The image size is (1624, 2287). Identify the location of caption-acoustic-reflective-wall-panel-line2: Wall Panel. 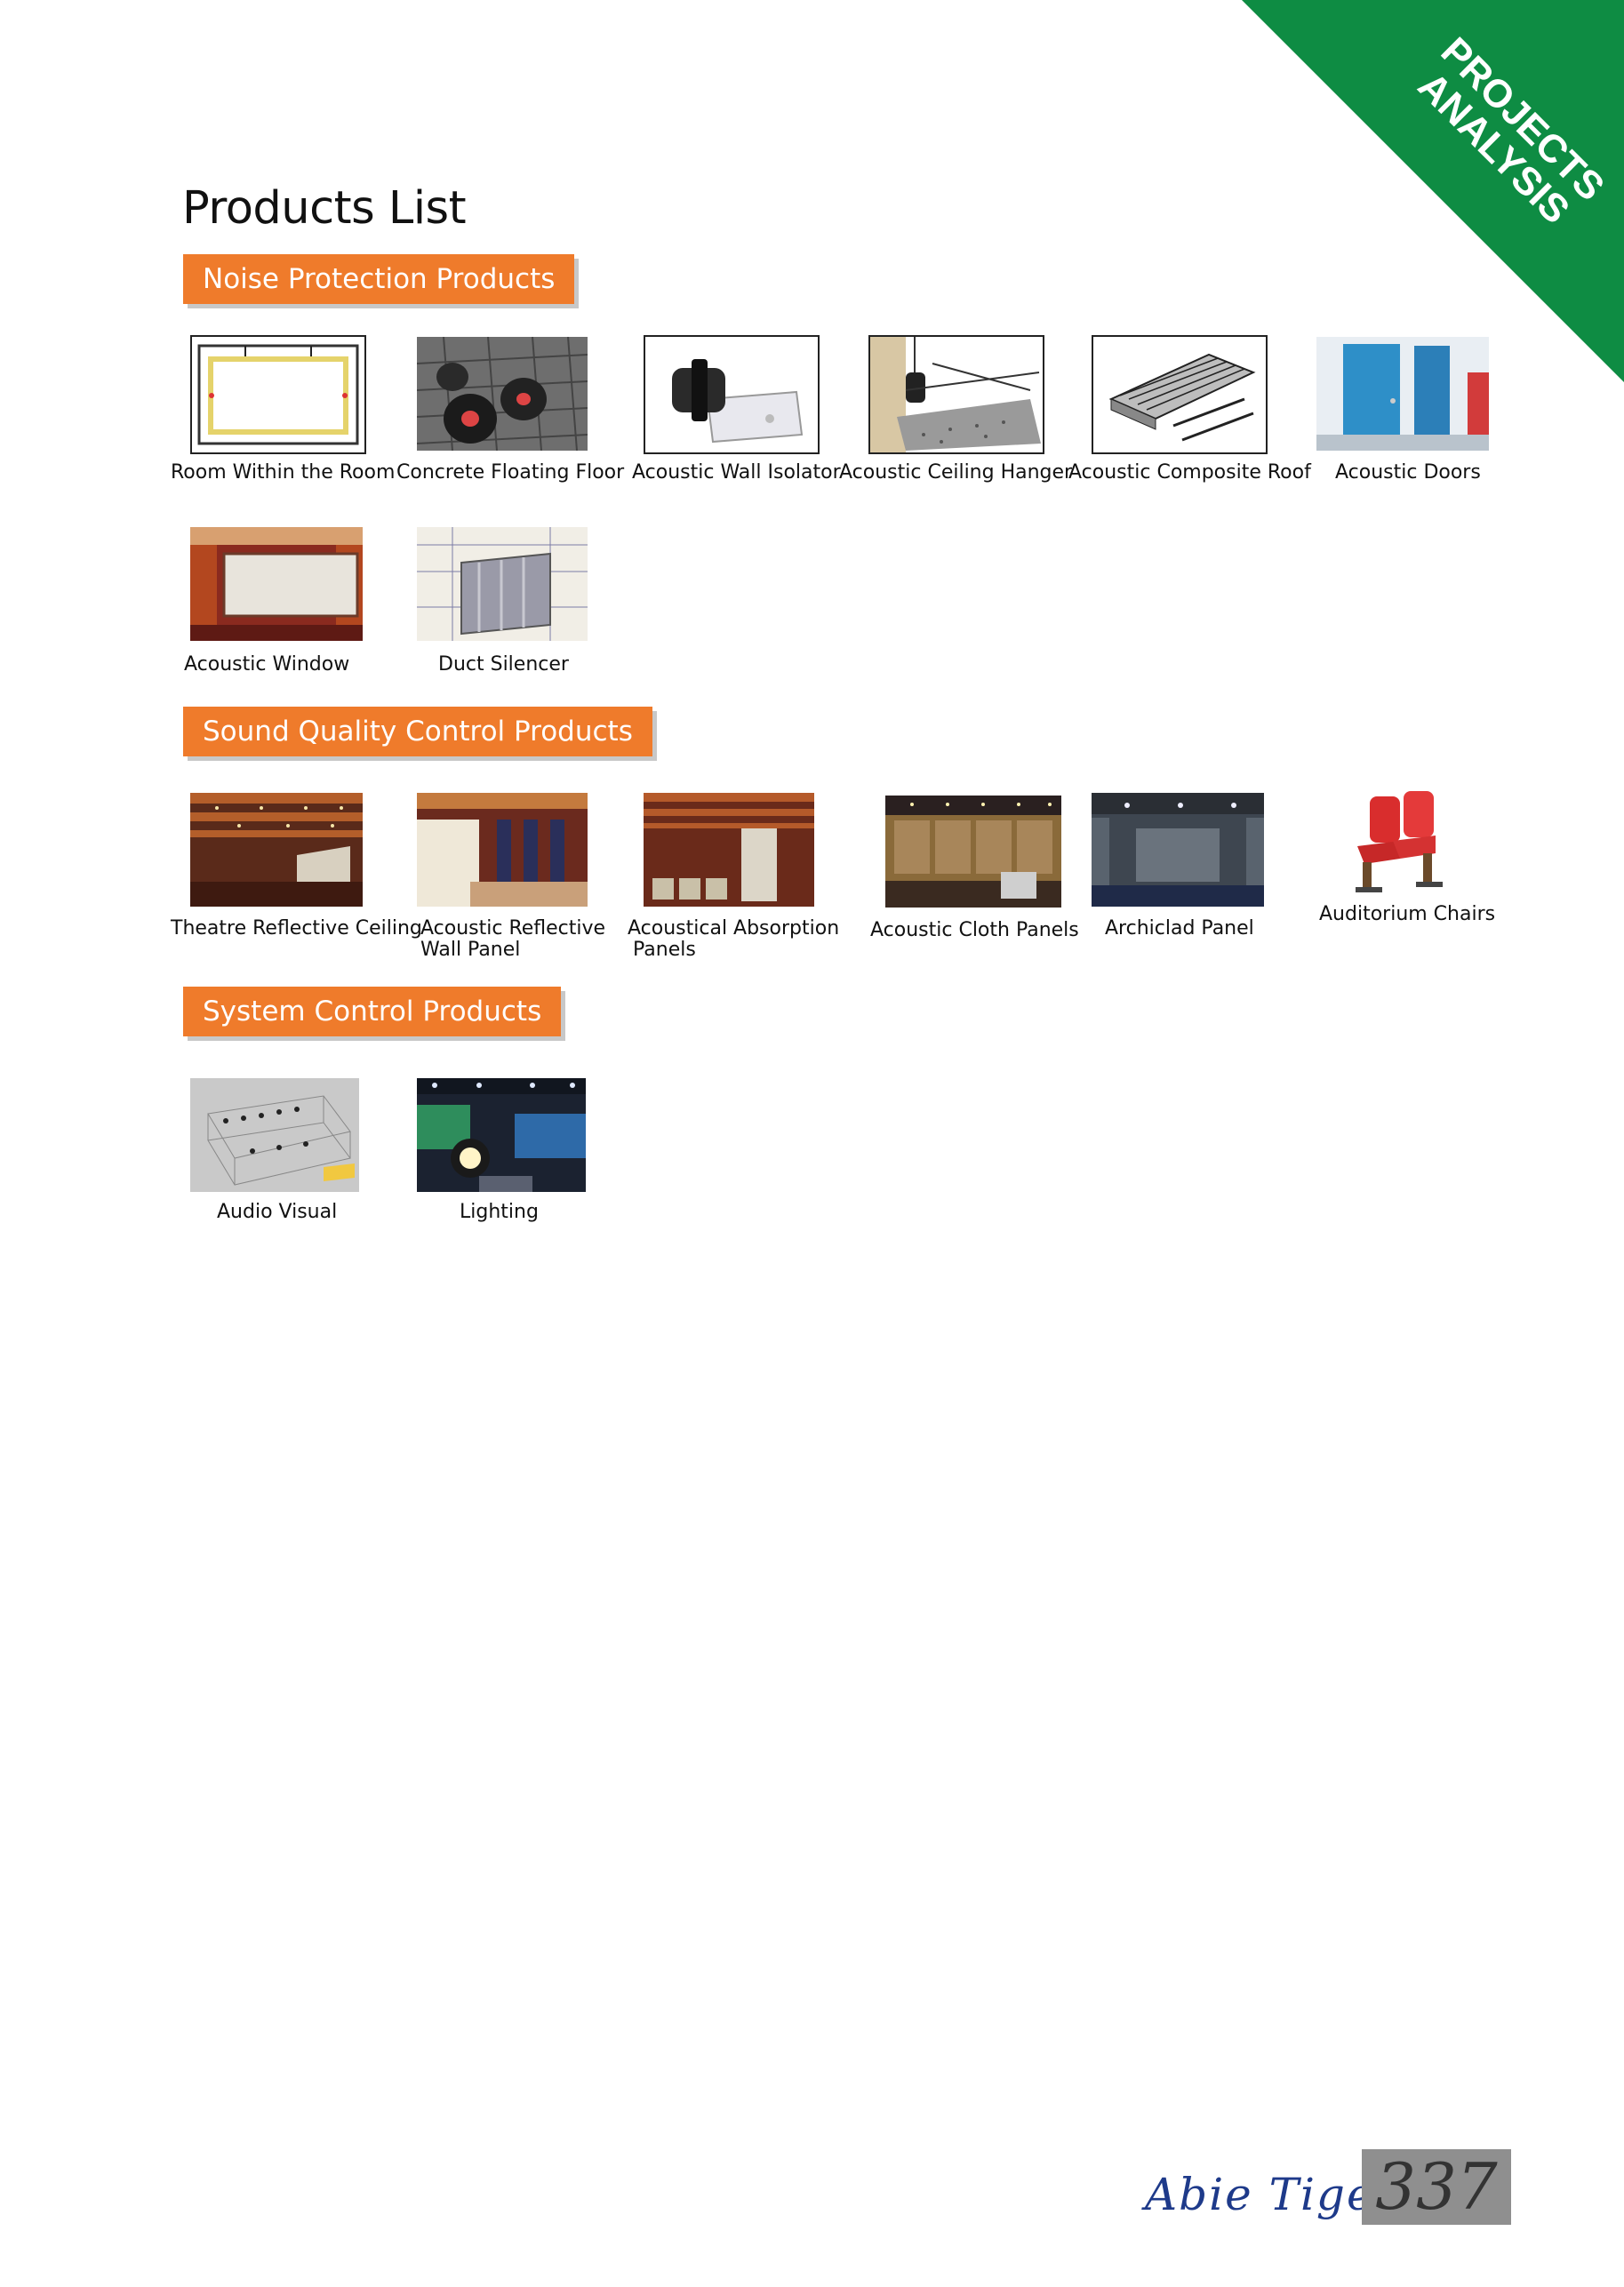
(470, 950).